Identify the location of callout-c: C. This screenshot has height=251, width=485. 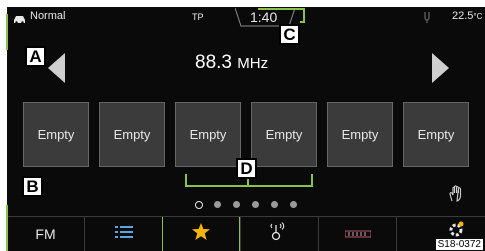
(289, 34).